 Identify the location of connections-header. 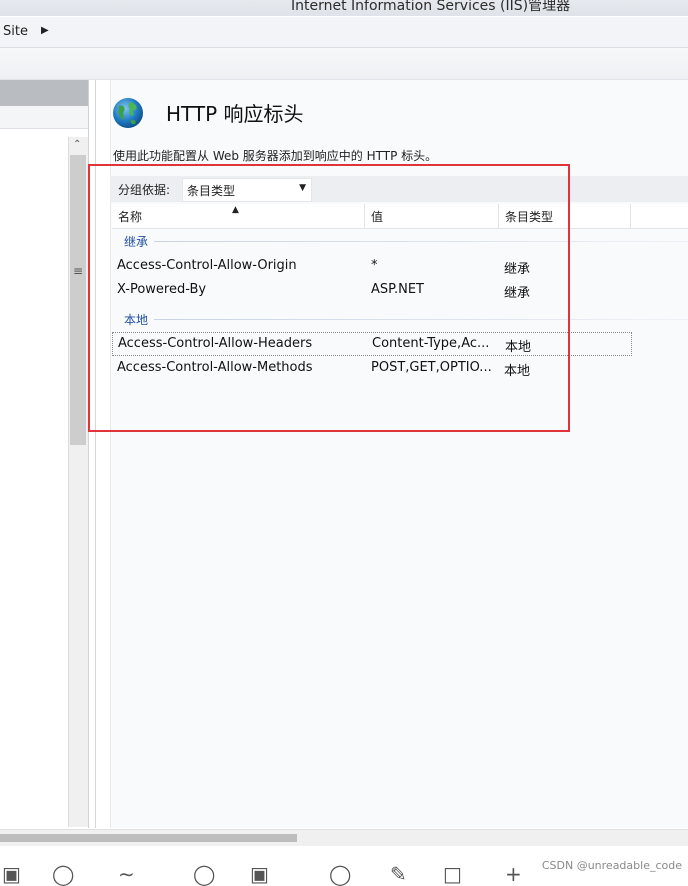
(44, 93).